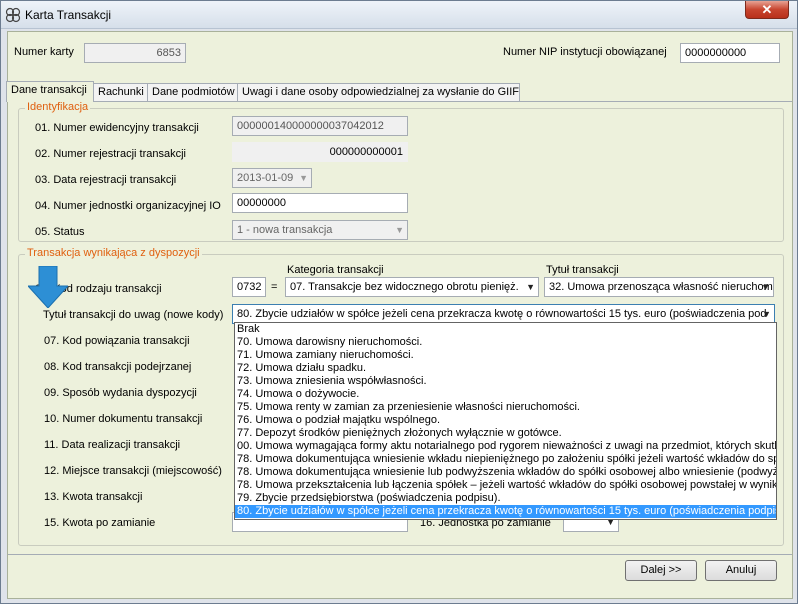  Describe the element at coordinates (58, 107) in the screenshot. I see `identyfikacja-title: Identyfikacja` at that location.